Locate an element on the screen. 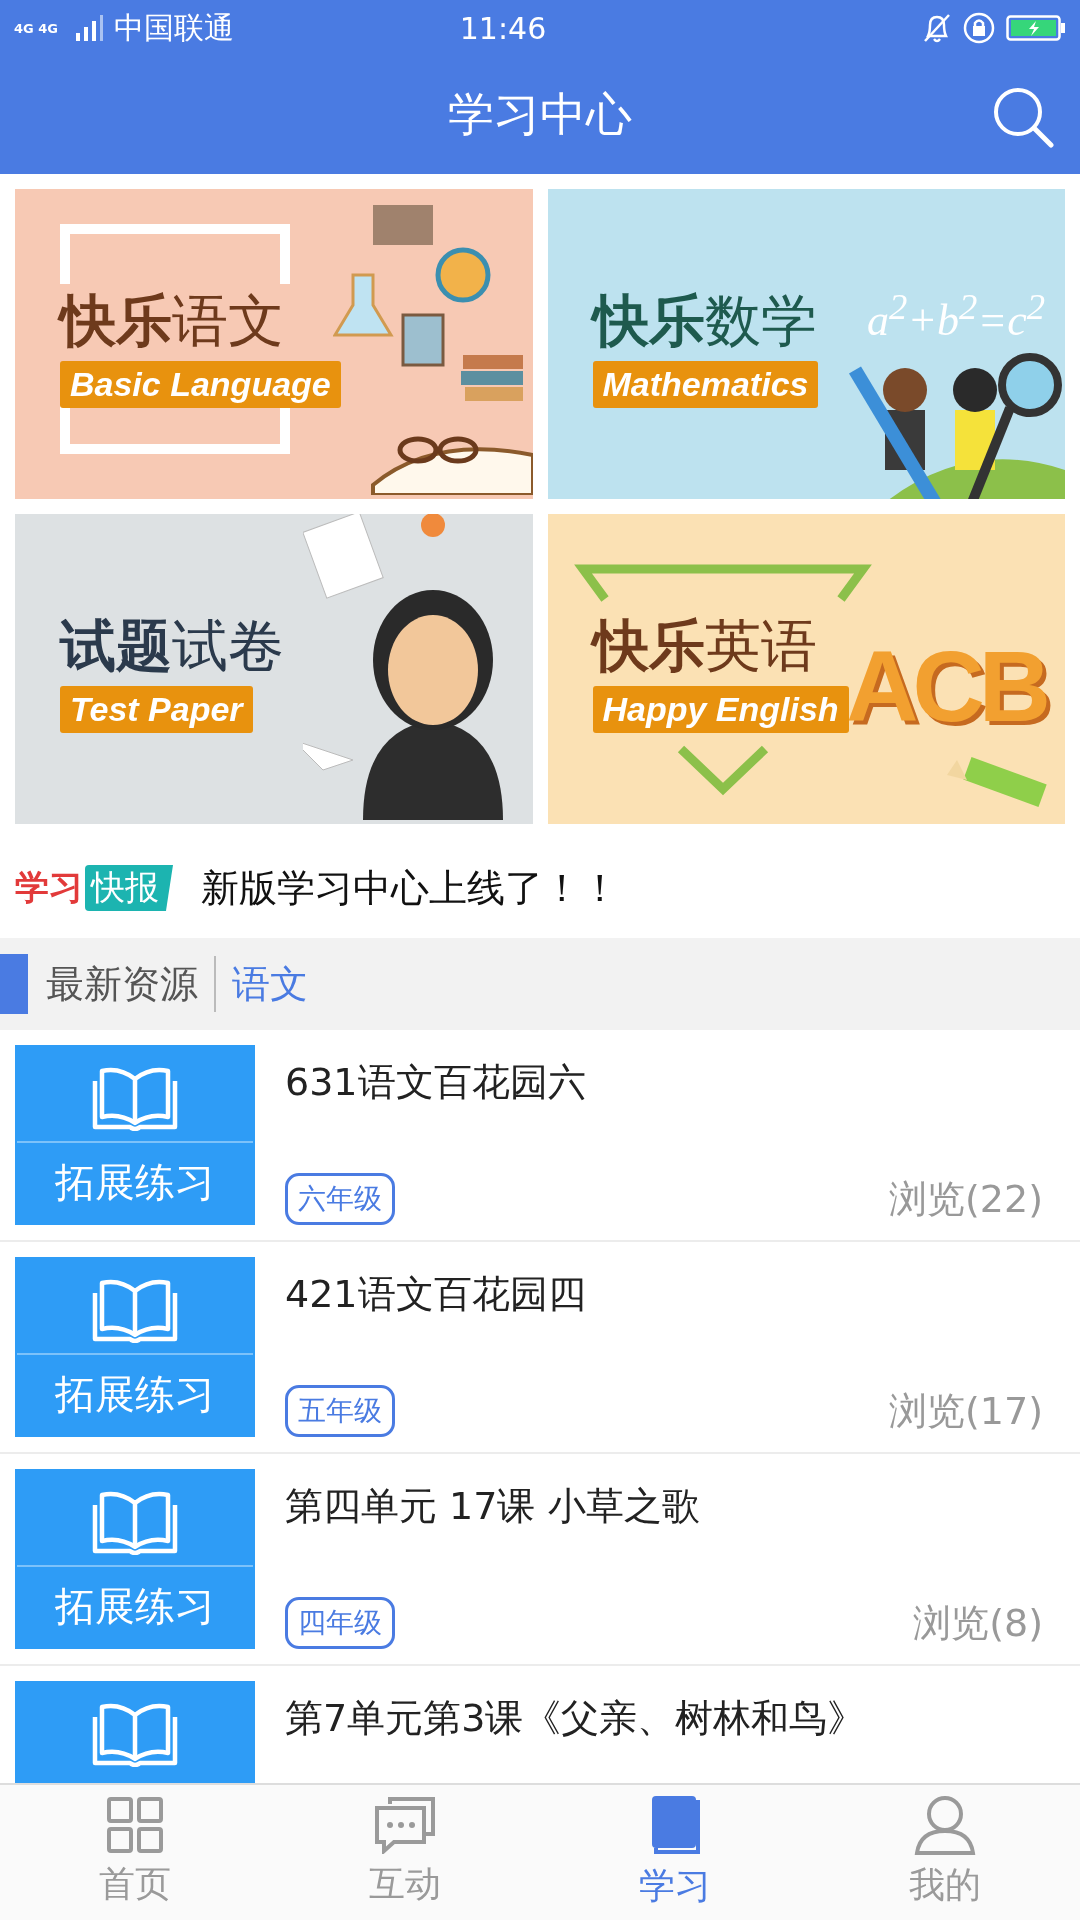  clock-time: 11:46 is located at coordinates (503, 28).